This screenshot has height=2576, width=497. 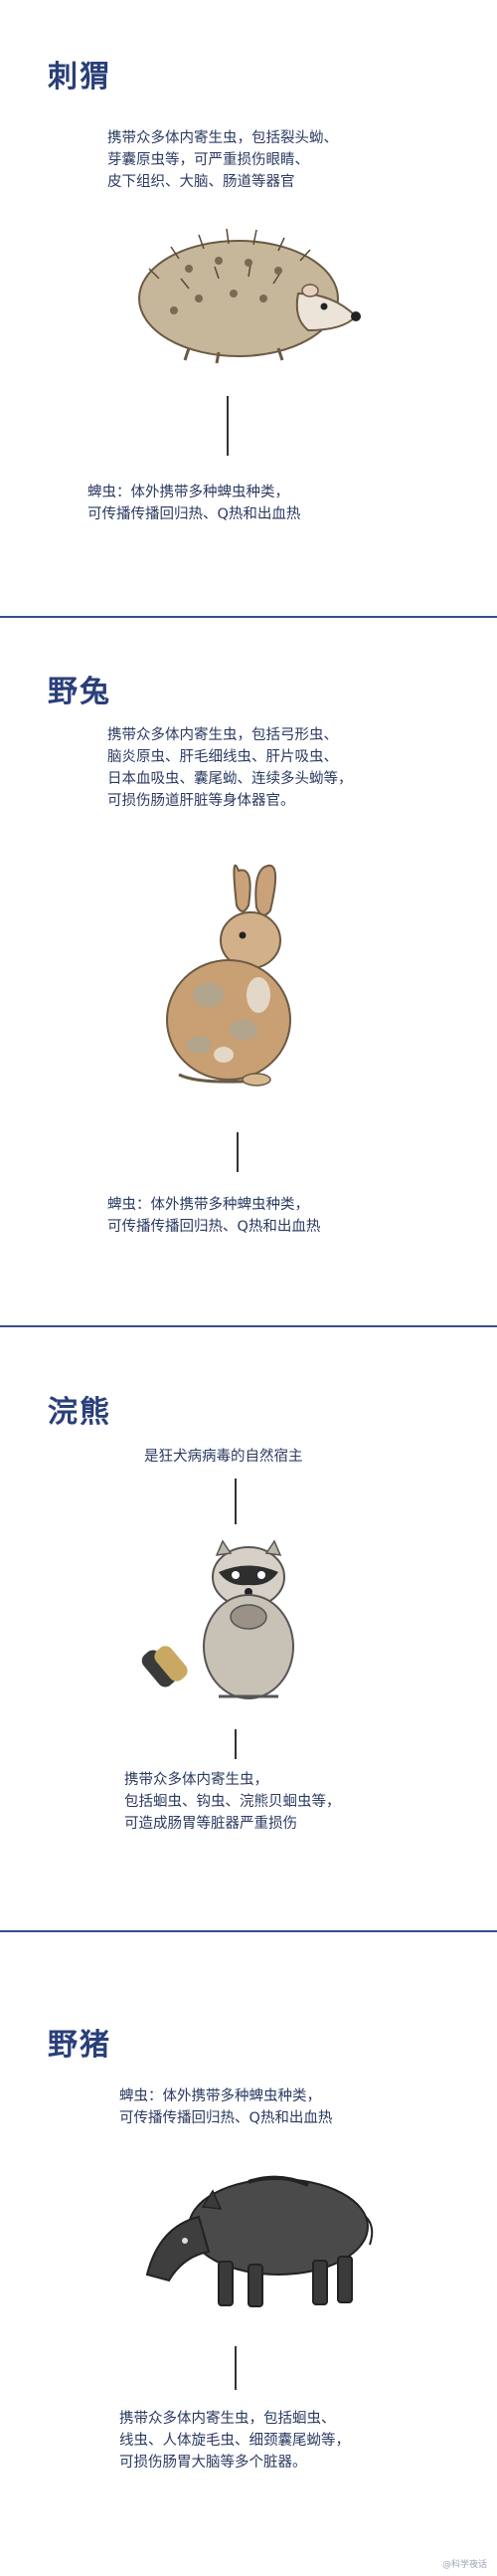 I want to click on hedgehog-connector-line, so click(x=228, y=426).